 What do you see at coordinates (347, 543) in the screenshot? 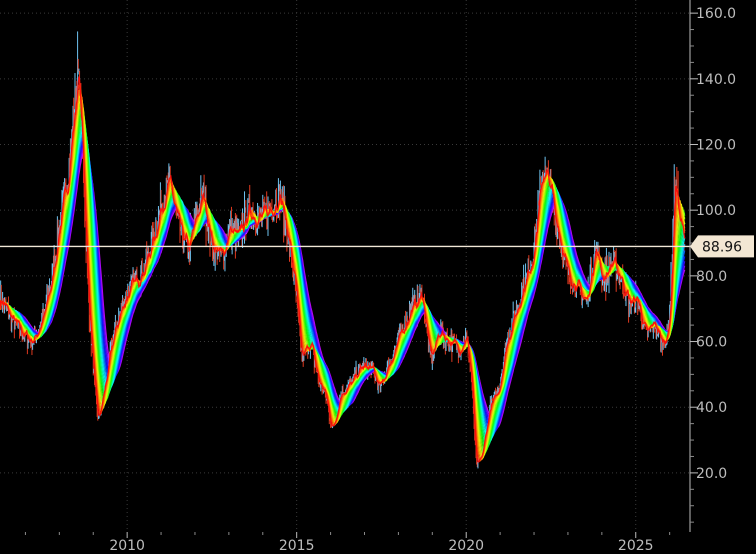
I see `x-axis: 2010 2015 2020 2025` at bounding box center [347, 543].